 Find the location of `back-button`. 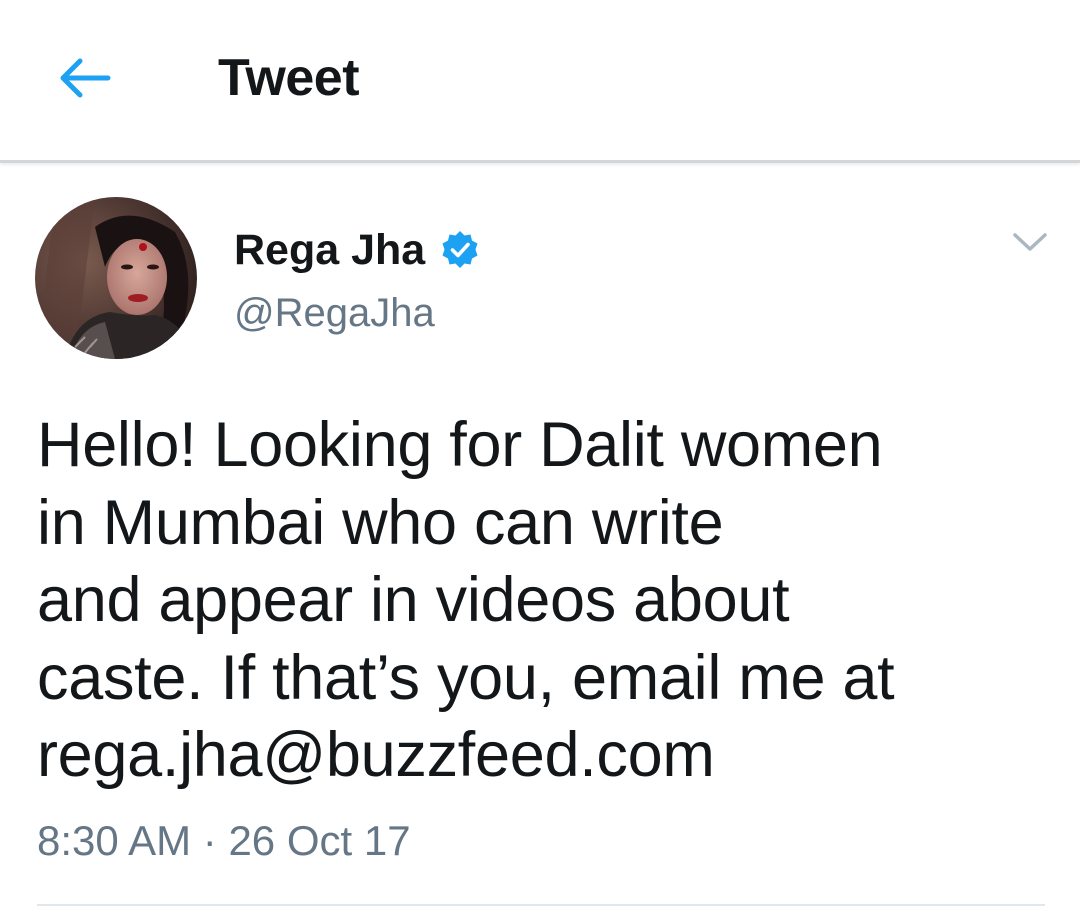

back-button is located at coordinates (84, 78).